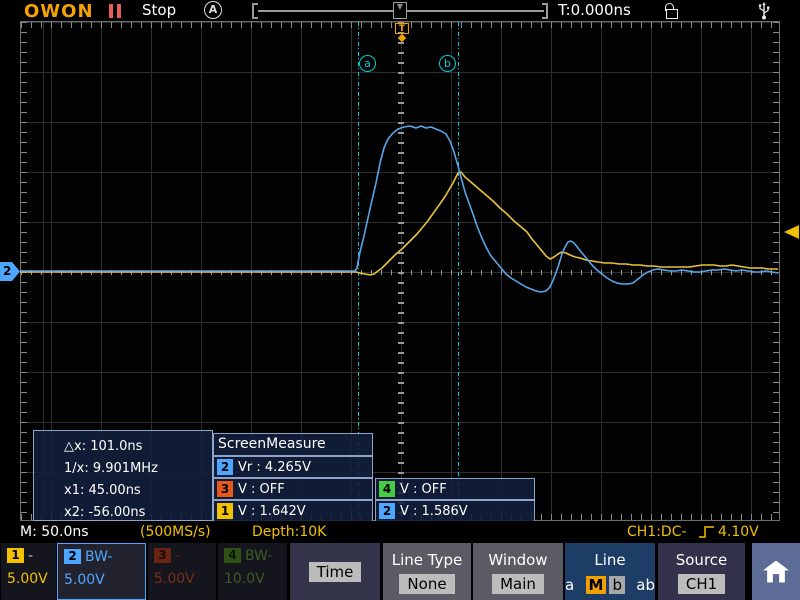  What do you see at coordinates (402, 28) in the screenshot?
I see `trigger-position-marker: T` at bounding box center [402, 28].